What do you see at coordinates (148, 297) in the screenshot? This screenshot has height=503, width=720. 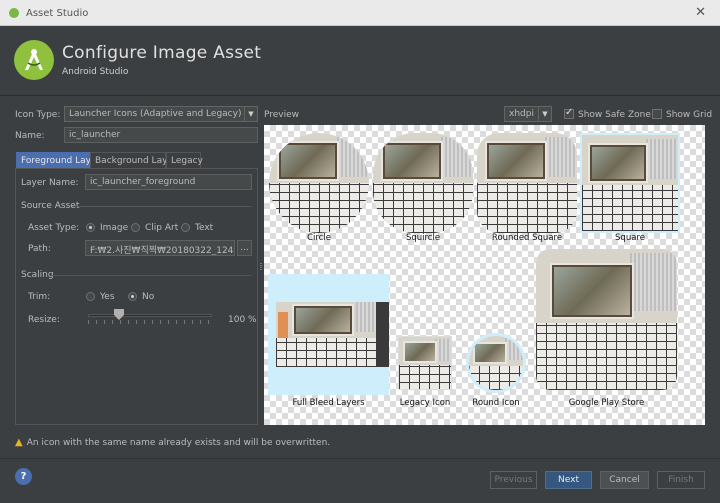 I see `trim-no-label: No` at bounding box center [148, 297].